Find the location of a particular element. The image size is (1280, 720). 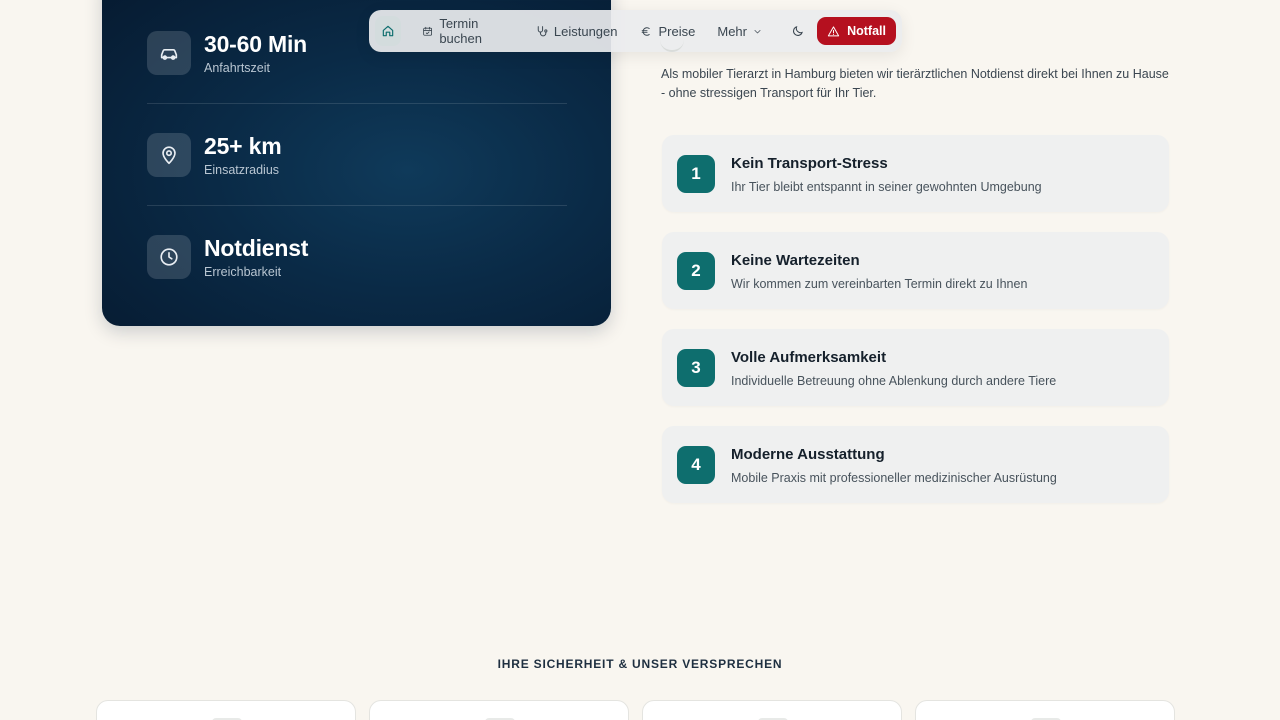

home-button is located at coordinates (388, 31).